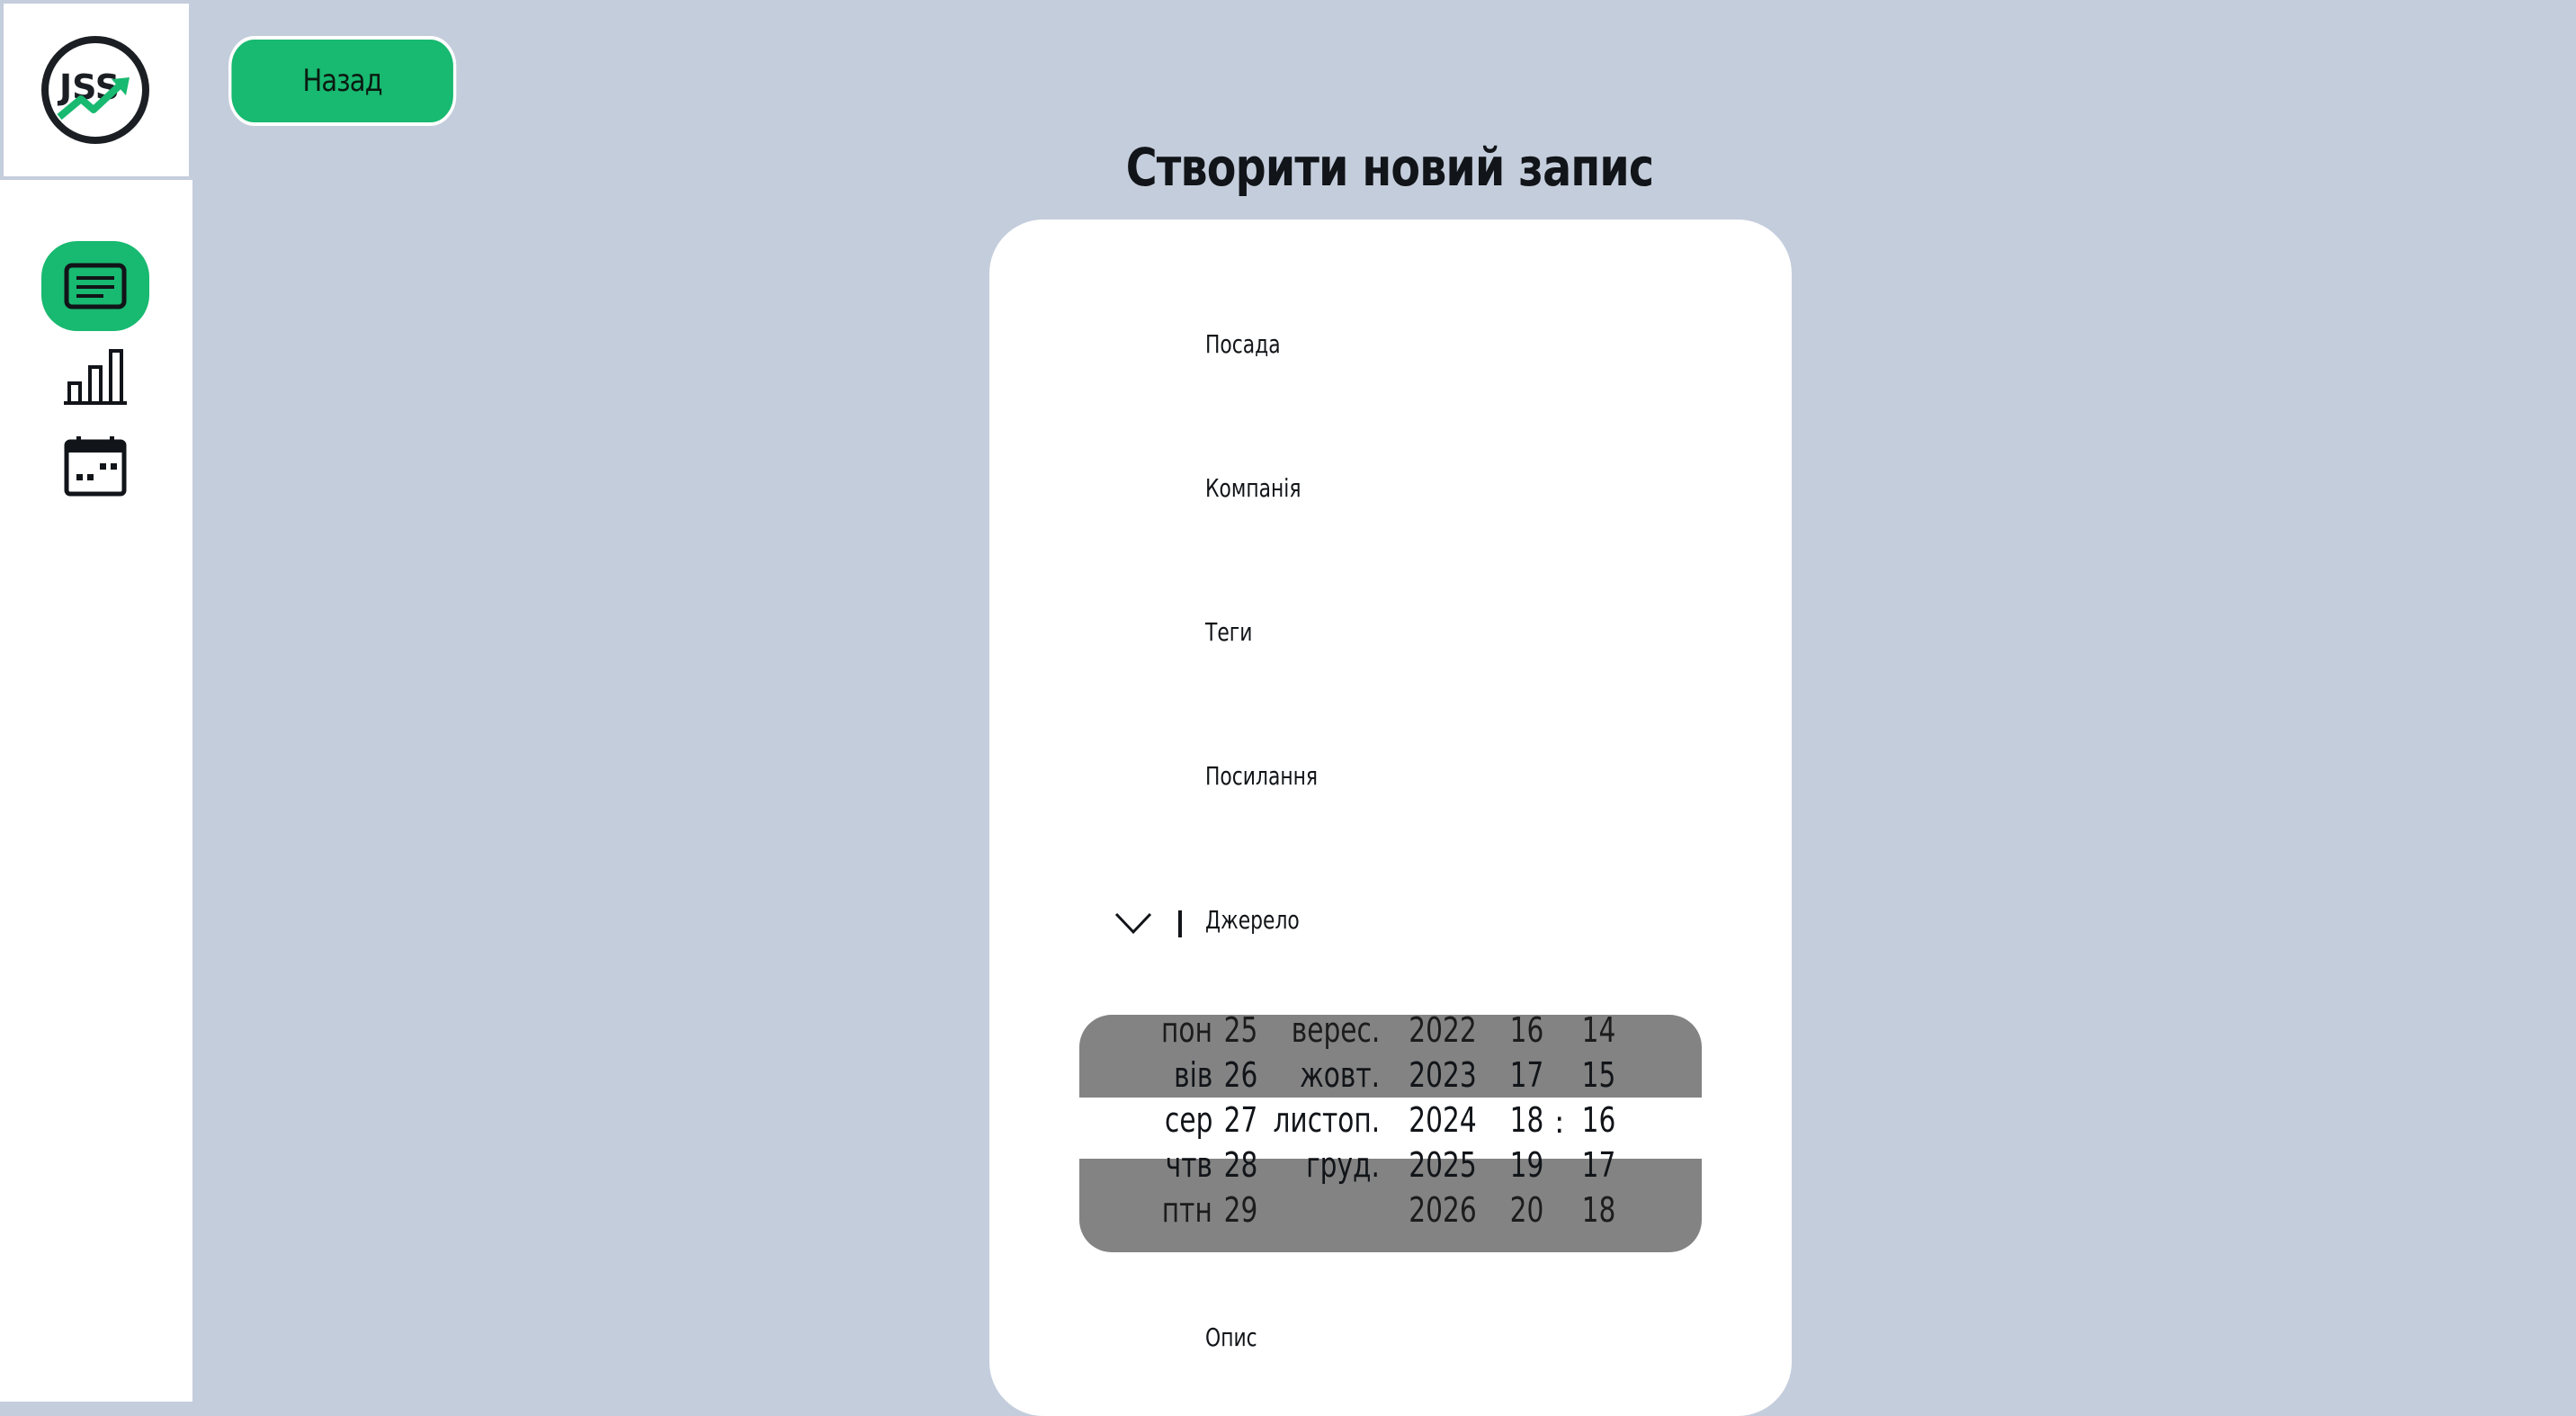 This screenshot has width=2576, height=1416. Describe the element at coordinates (1240, 1075) in the screenshot. I see `picker-day: 26` at that location.